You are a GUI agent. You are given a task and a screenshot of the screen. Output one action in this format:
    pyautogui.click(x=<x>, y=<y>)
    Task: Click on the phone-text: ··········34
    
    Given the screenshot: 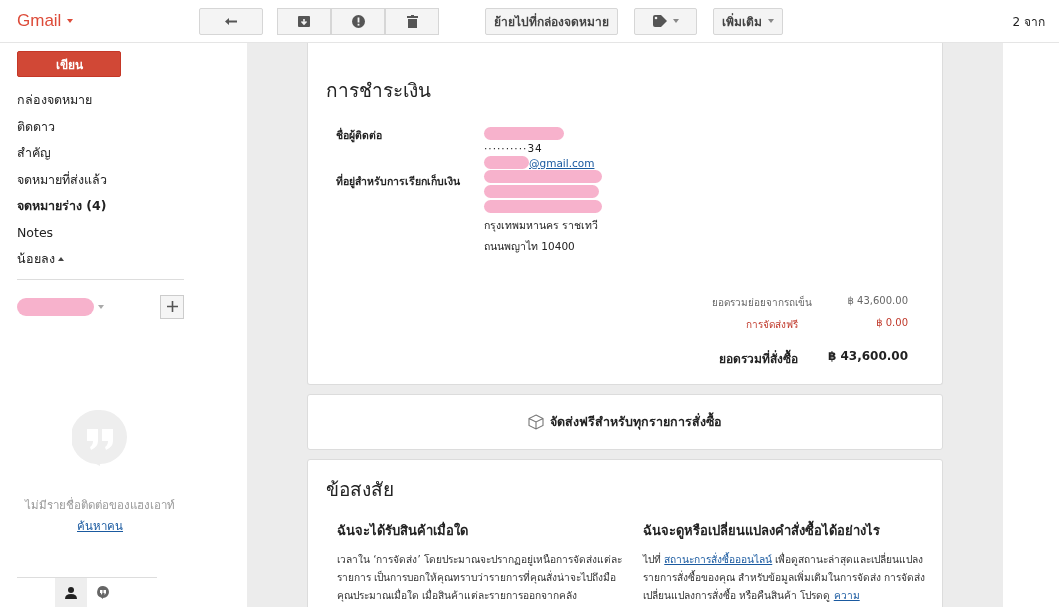 What is the action you would take?
    pyautogui.click(x=514, y=148)
    